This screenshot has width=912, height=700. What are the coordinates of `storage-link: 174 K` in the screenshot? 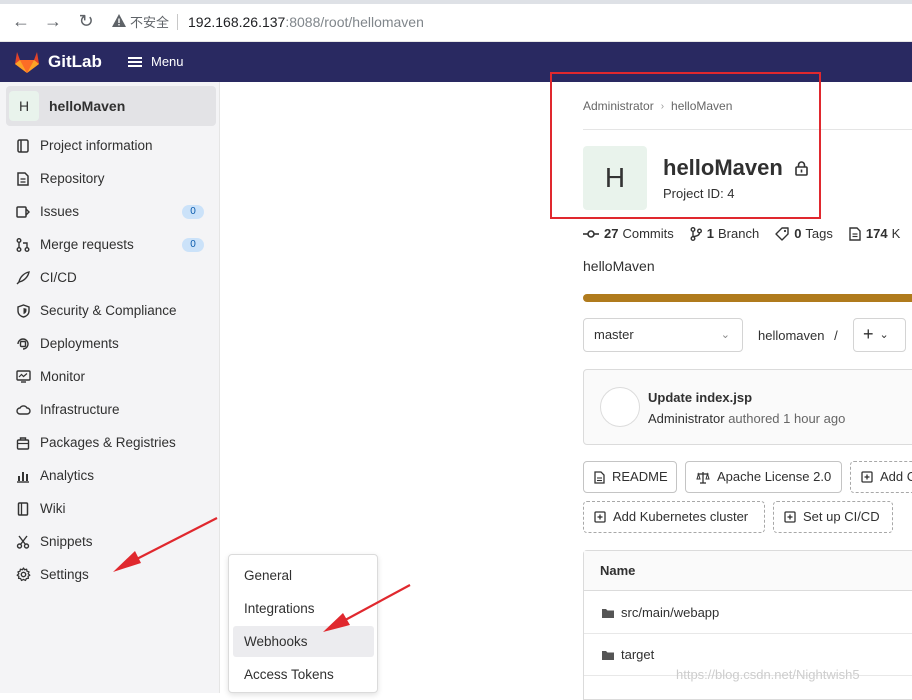 It's located at (874, 233).